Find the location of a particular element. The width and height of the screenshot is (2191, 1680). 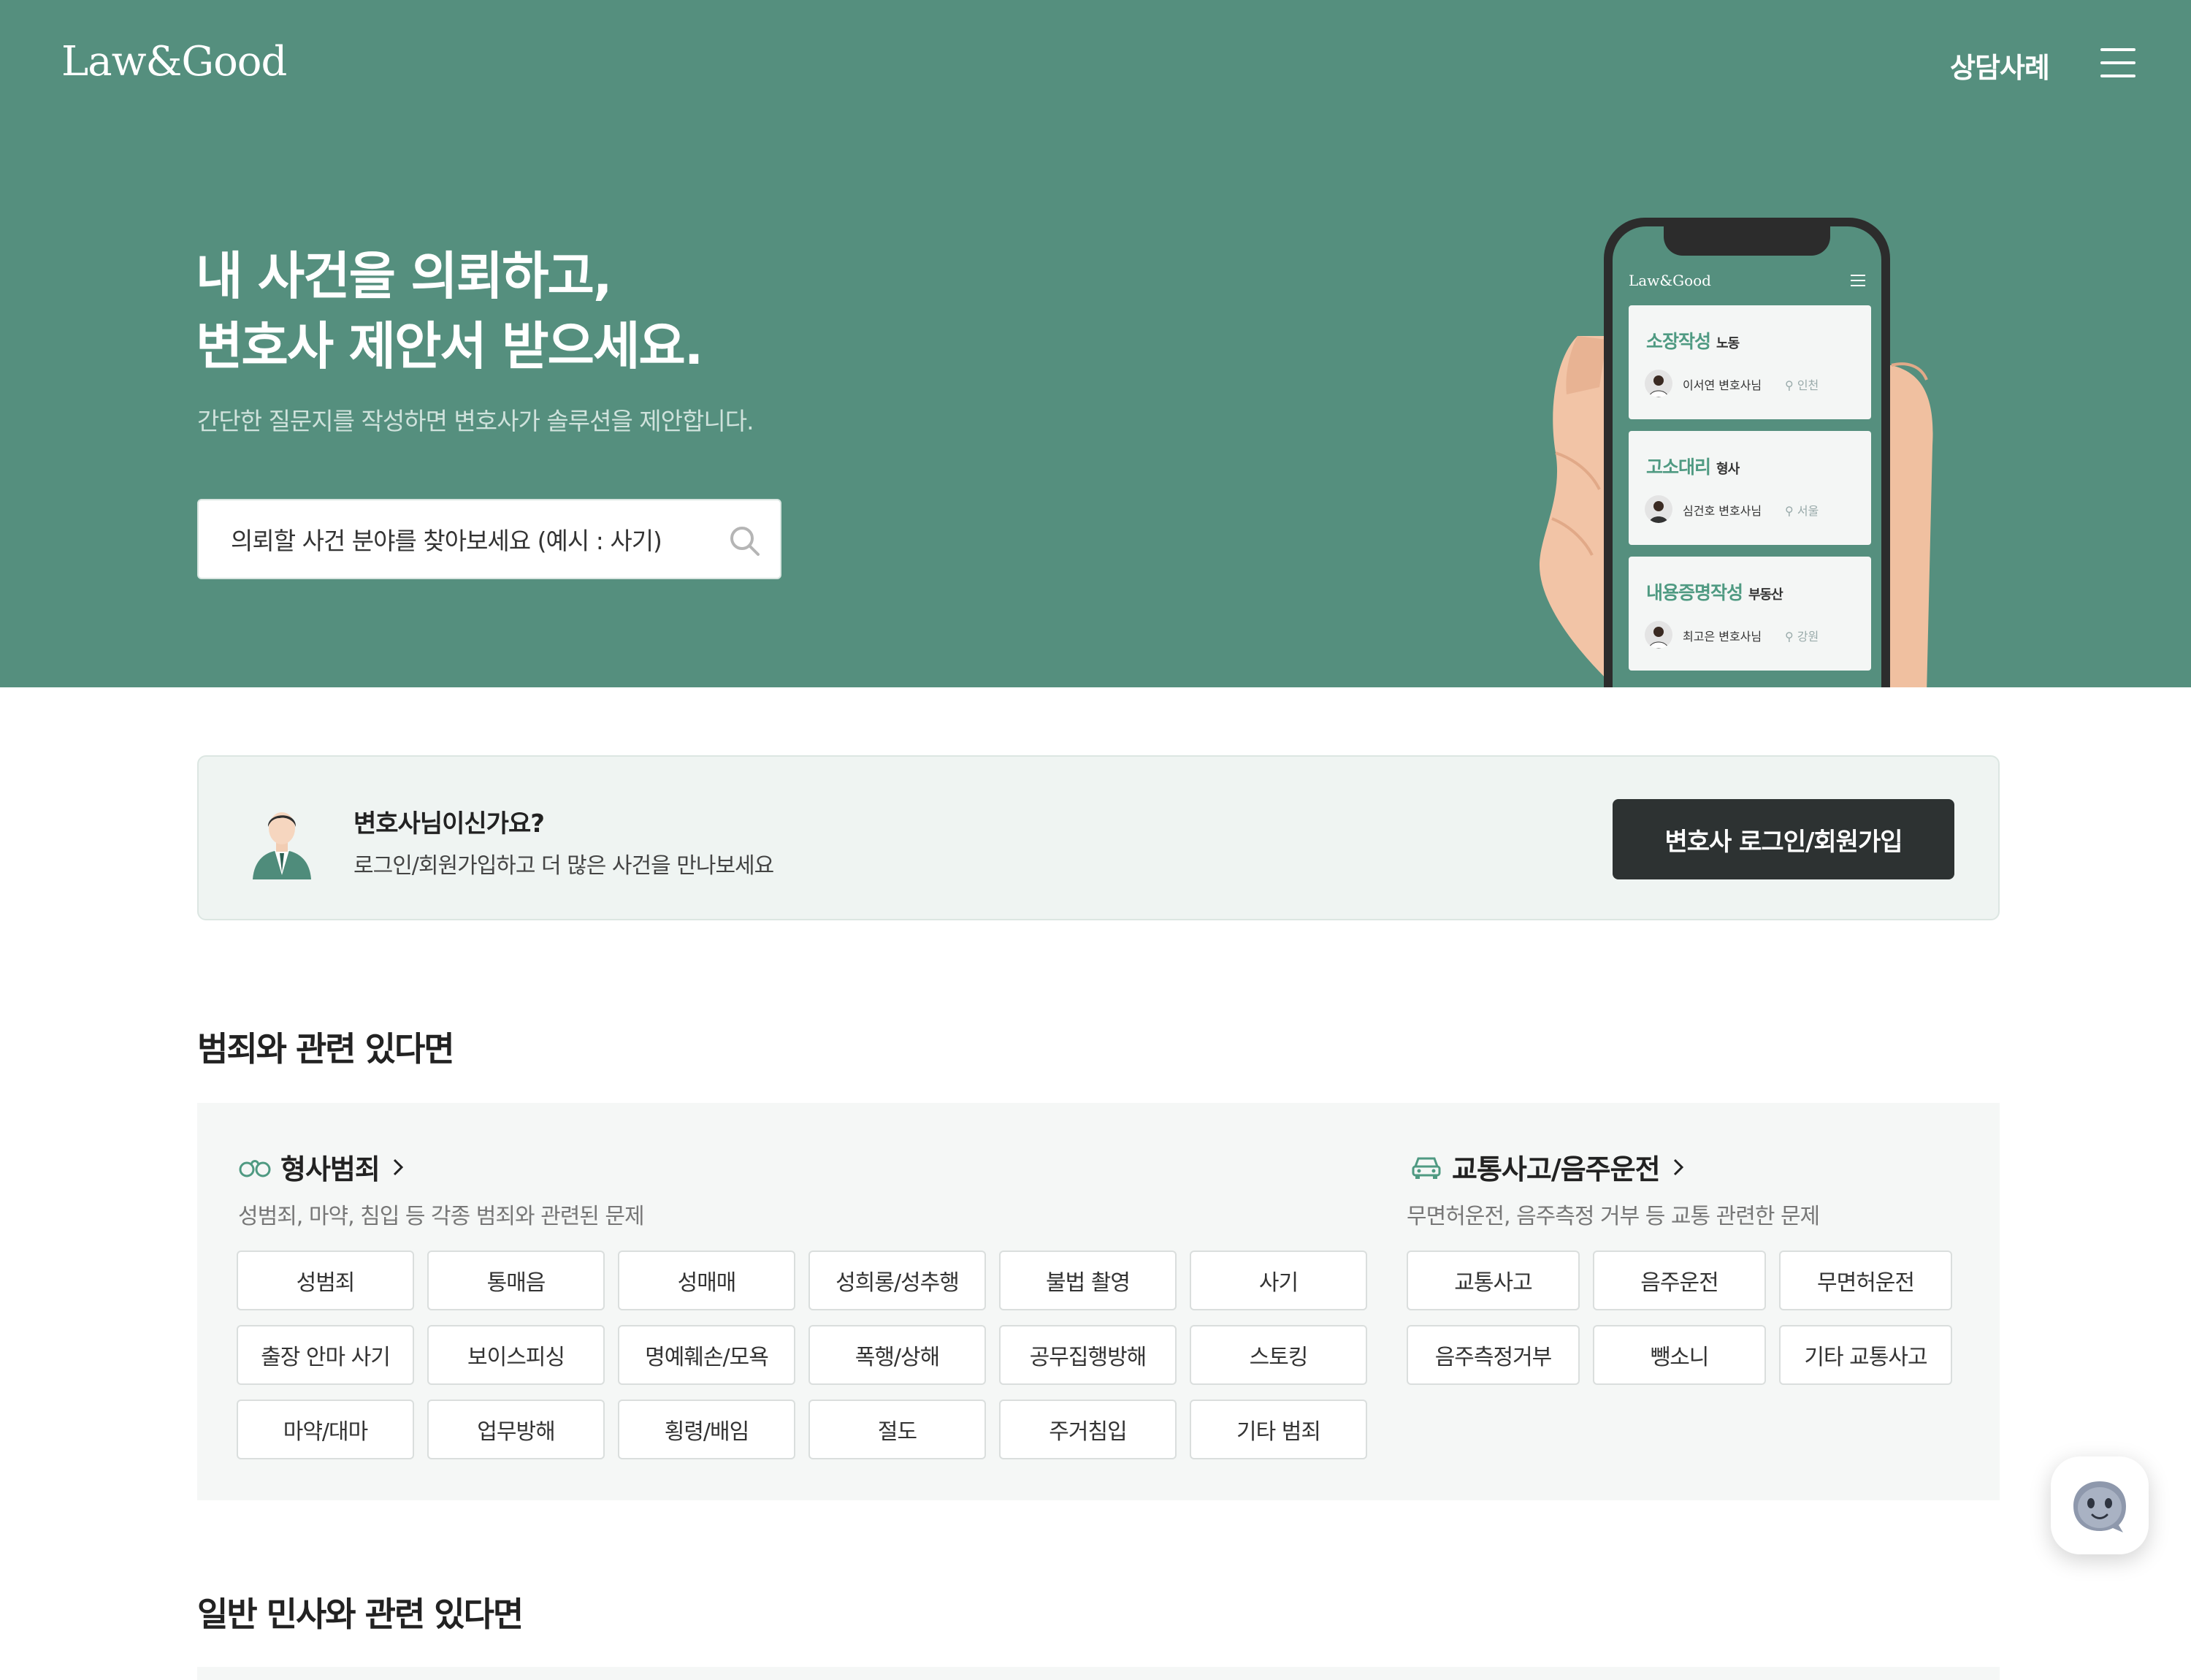

phone-card: 소장작성 노동 이서연 변호사님 ⚲ 인천 is located at coordinates (1750, 362).